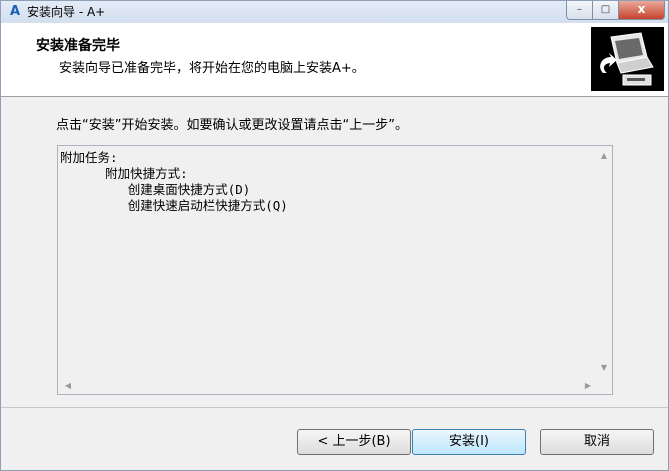 Image resolution: width=669 pixels, height=471 pixels. Describe the element at coordinates (334, 12) in the screenshot. I see `title-bar: A 安装向导 - A+ – □ x` at that location.